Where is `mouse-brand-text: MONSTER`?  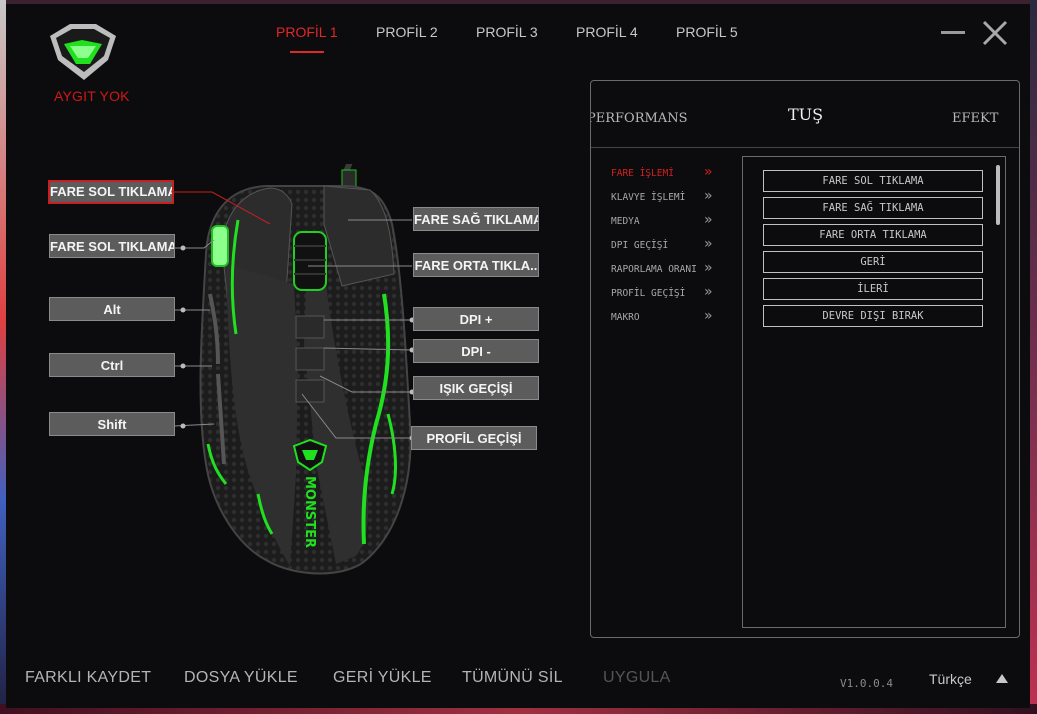
mouse-brand-text: MONSTER is located at coordinates (309, 512).